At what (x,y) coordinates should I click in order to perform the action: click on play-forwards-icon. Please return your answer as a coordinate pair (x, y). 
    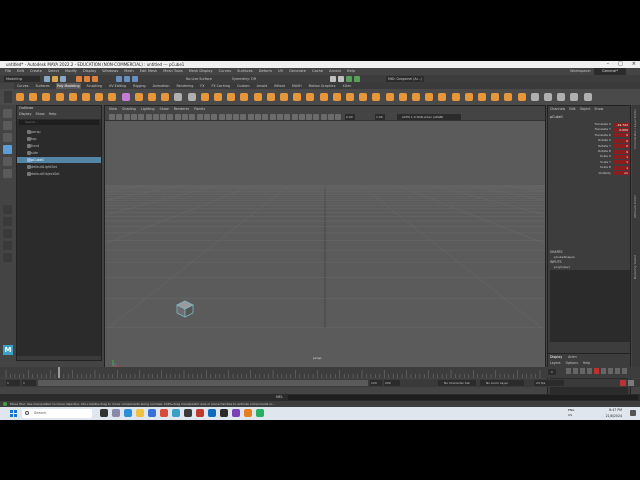
    Looking at the image, I should click on (603, 371).